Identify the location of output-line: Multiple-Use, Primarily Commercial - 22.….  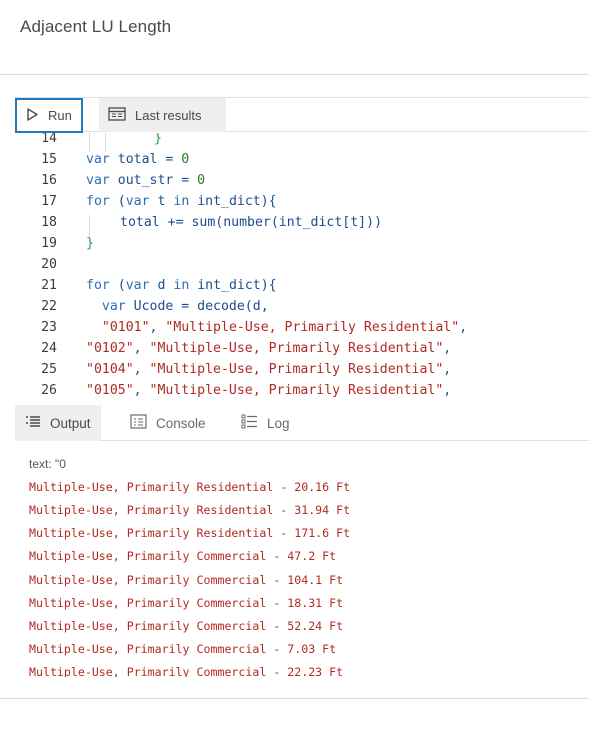
(186, 670).